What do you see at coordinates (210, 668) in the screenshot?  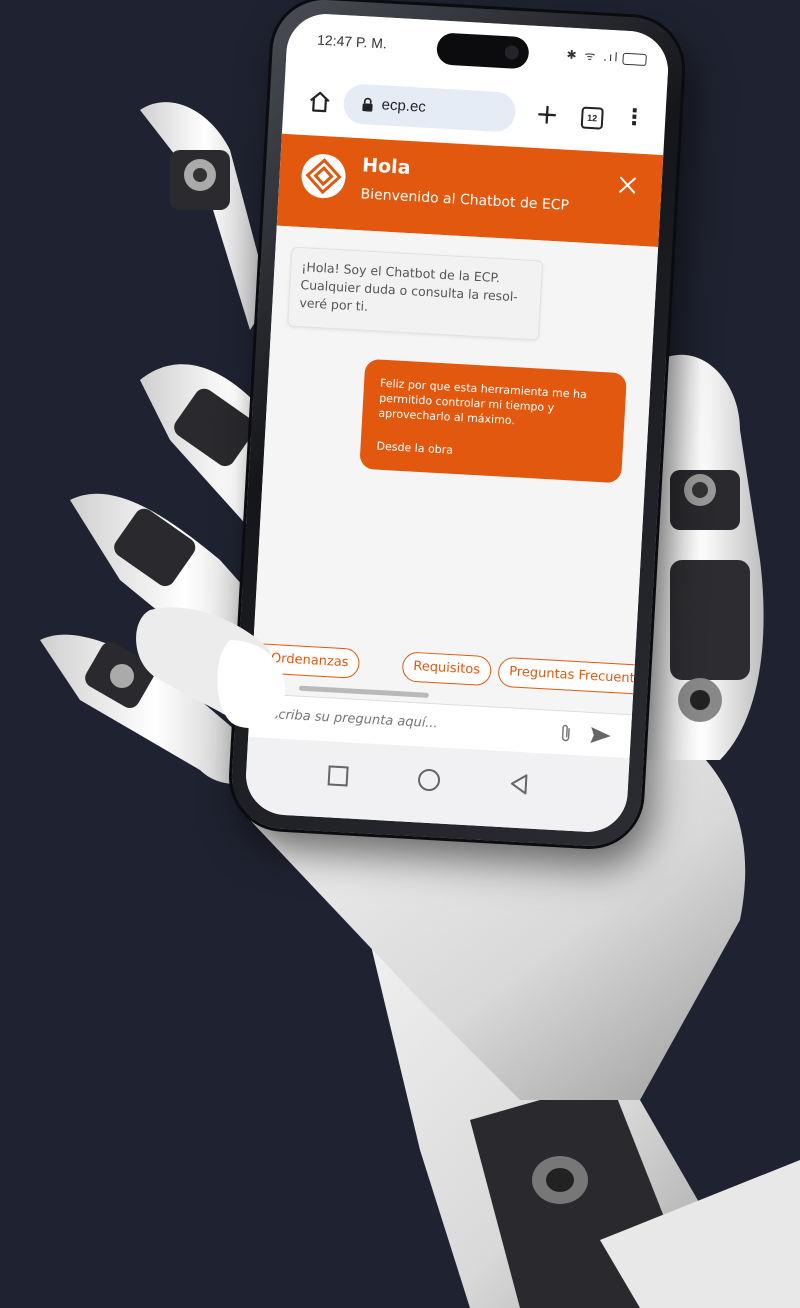 I see `robot-finger-overlay` at bounding box center [210, 668].